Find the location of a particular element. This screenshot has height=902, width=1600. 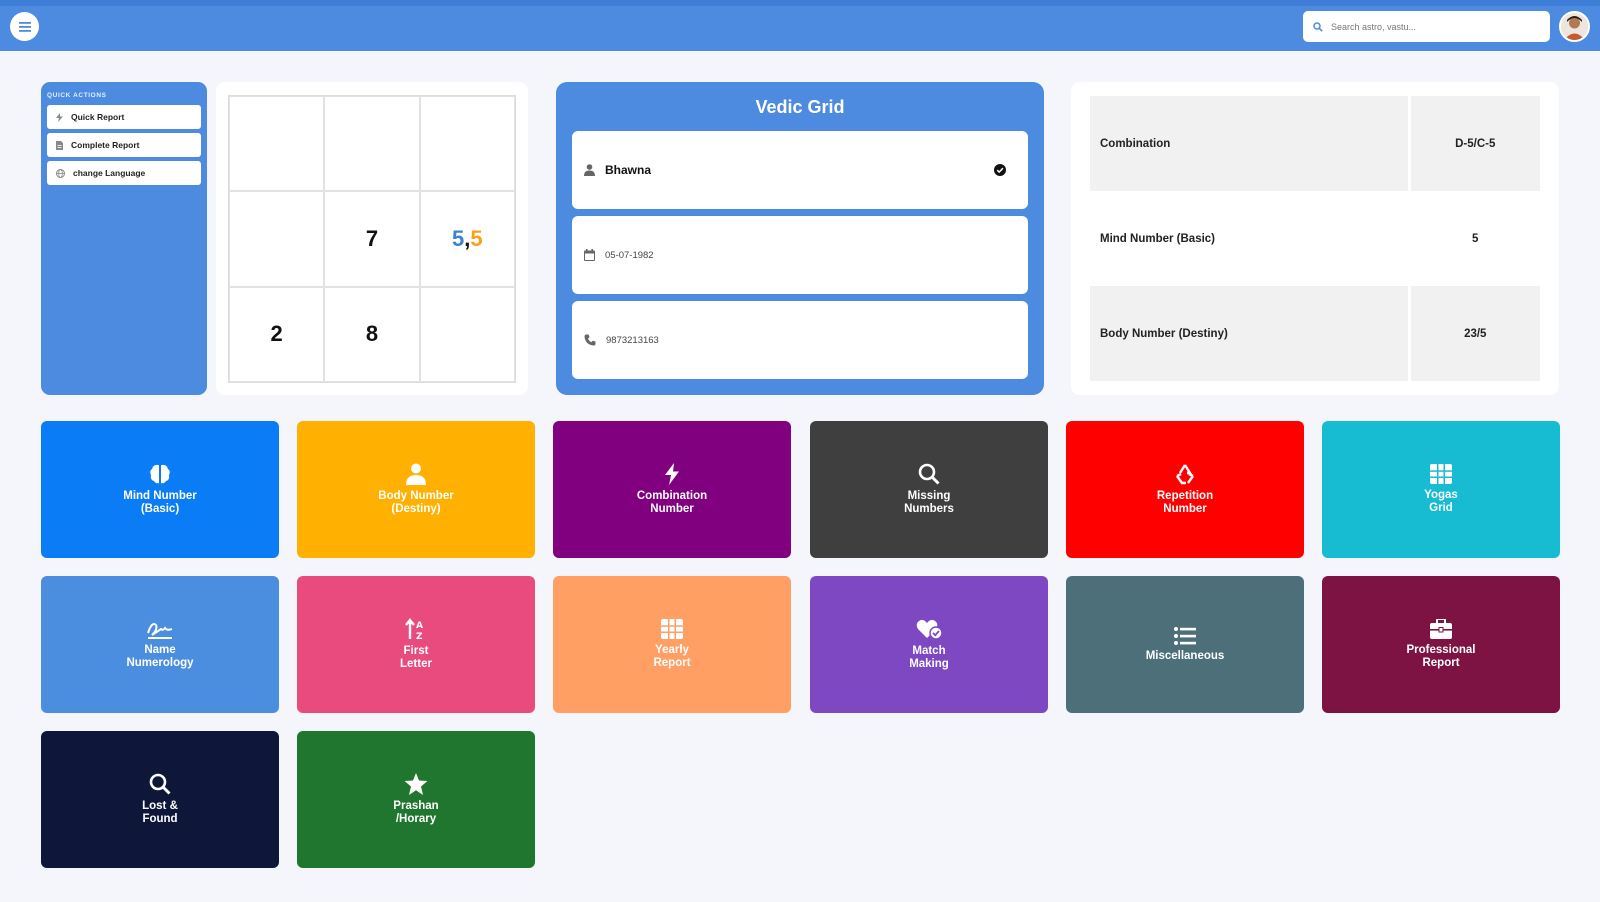

name-numerology-tile: Name Numerology is located at coordinates (160, 644).